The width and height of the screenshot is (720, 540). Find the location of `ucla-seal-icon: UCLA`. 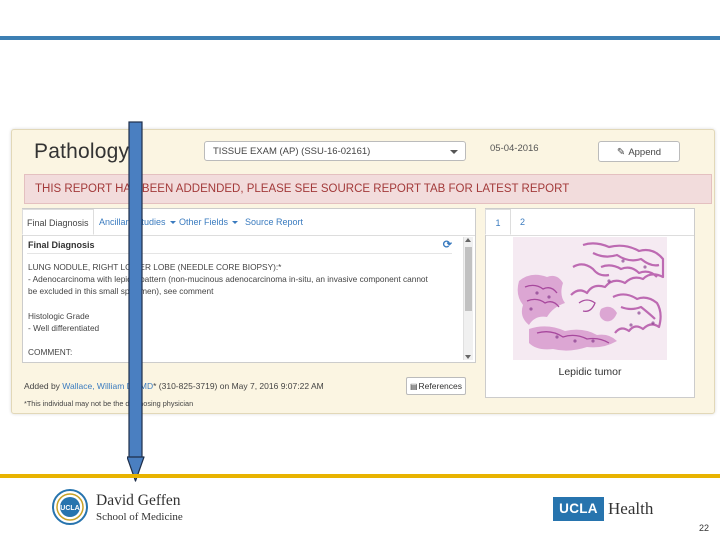

ucla-seal-icon: UCLA is located at coordinates (70, 507).